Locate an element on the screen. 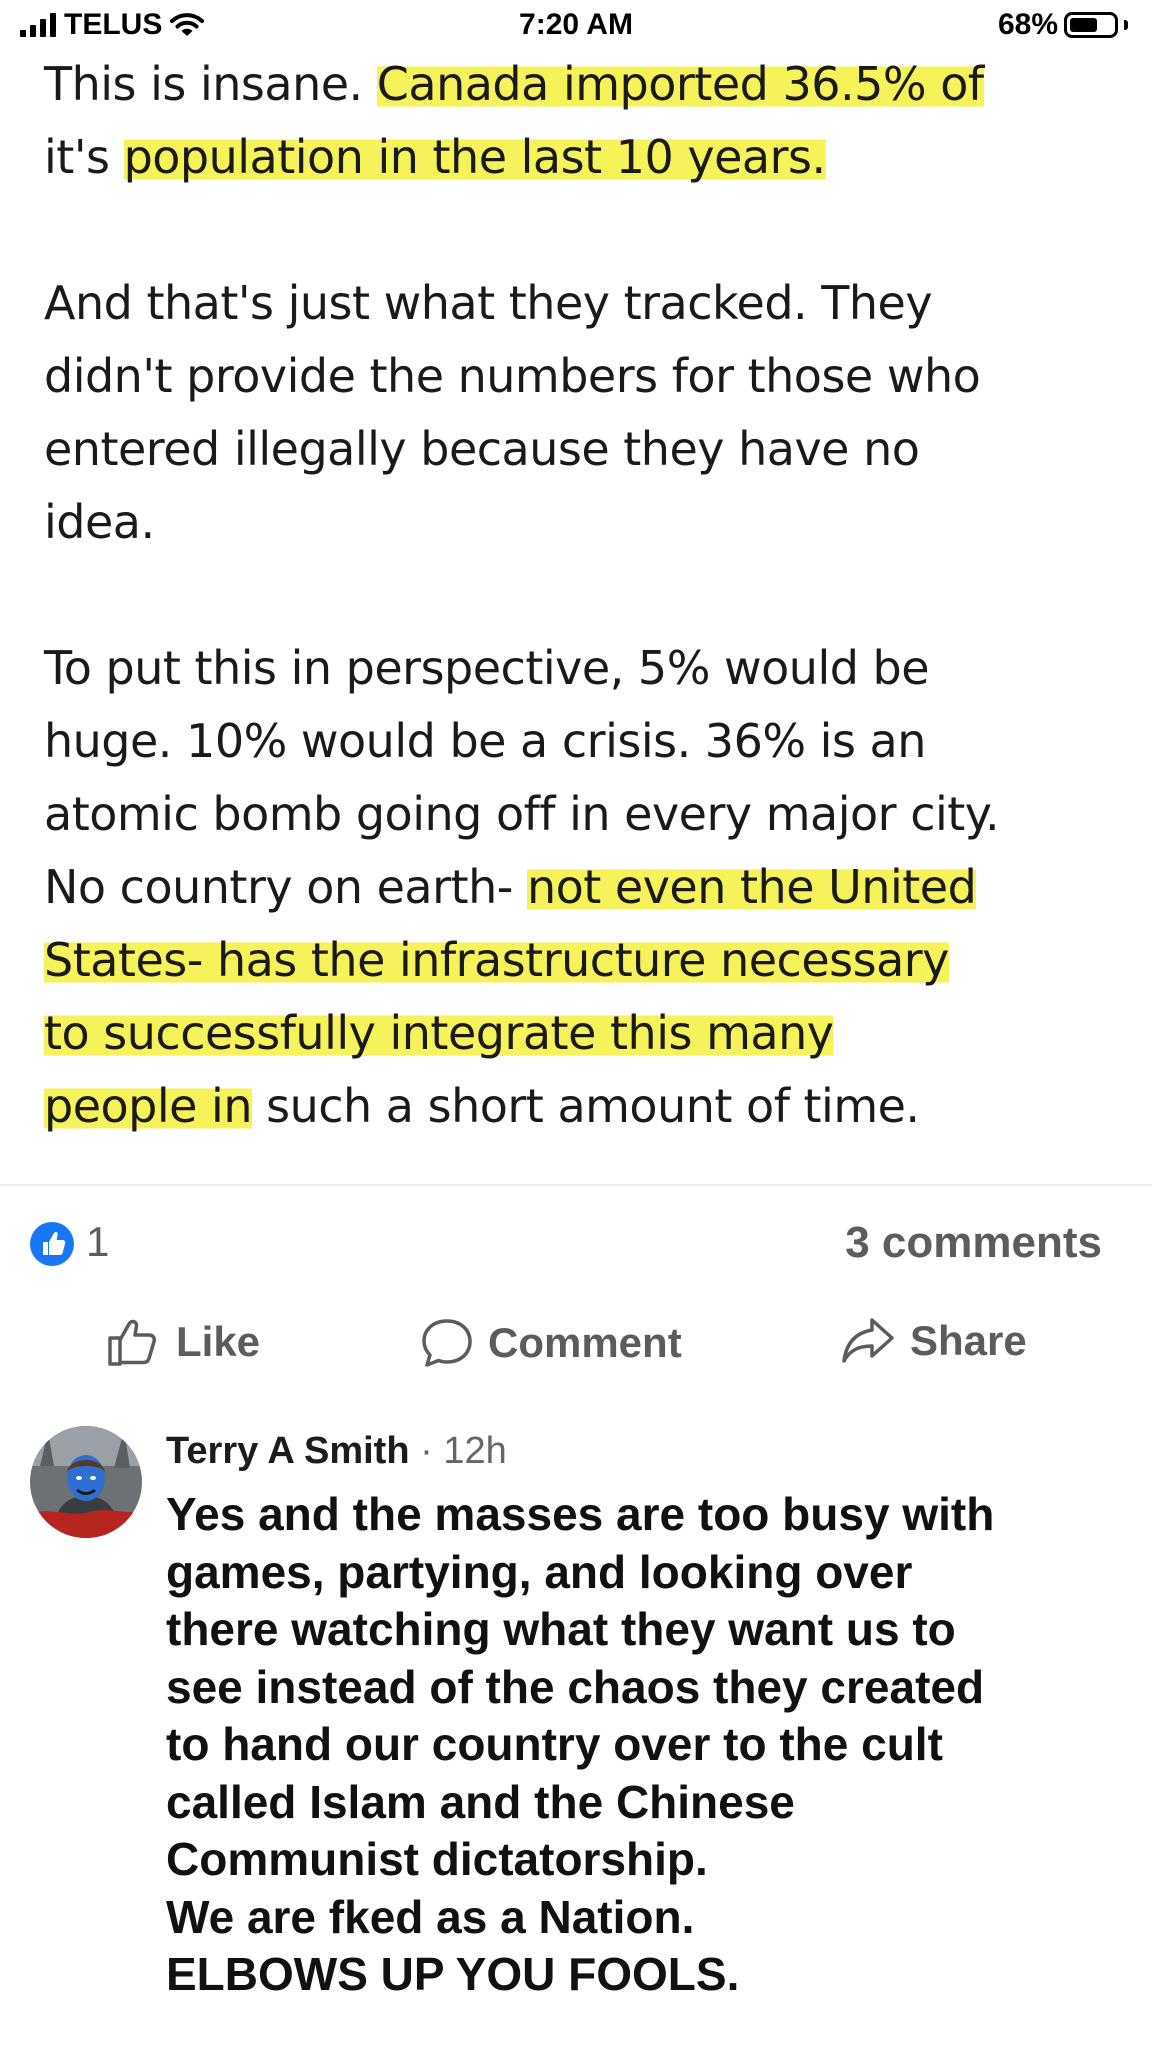 Image resolution: width=1152 pixels, height=2048 pixels. like-count: 1 is located at coordinates (97, 1242).